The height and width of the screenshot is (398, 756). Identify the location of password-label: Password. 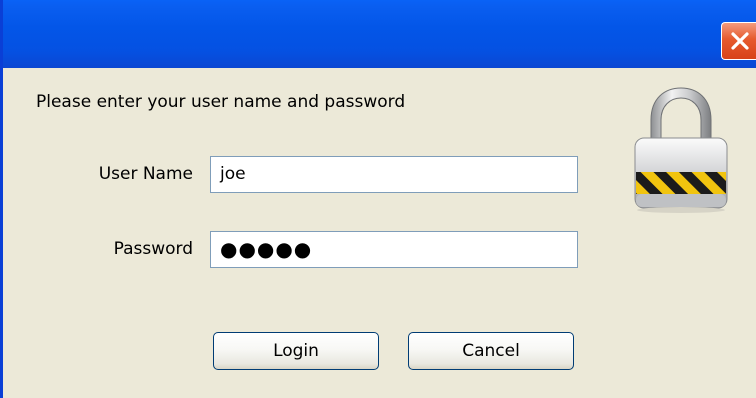
(153, 249).